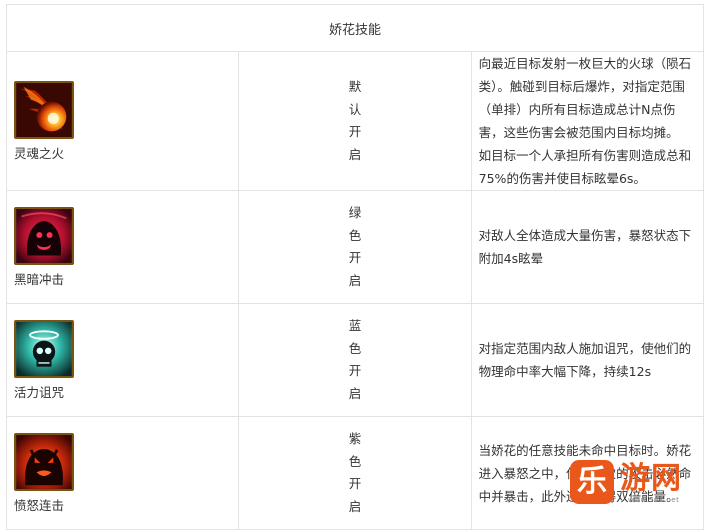  What do you see at coordinates (39, 153) in the screenshot?
I see `skill-name: 灵魂之火` at bounding box center [39, 153].